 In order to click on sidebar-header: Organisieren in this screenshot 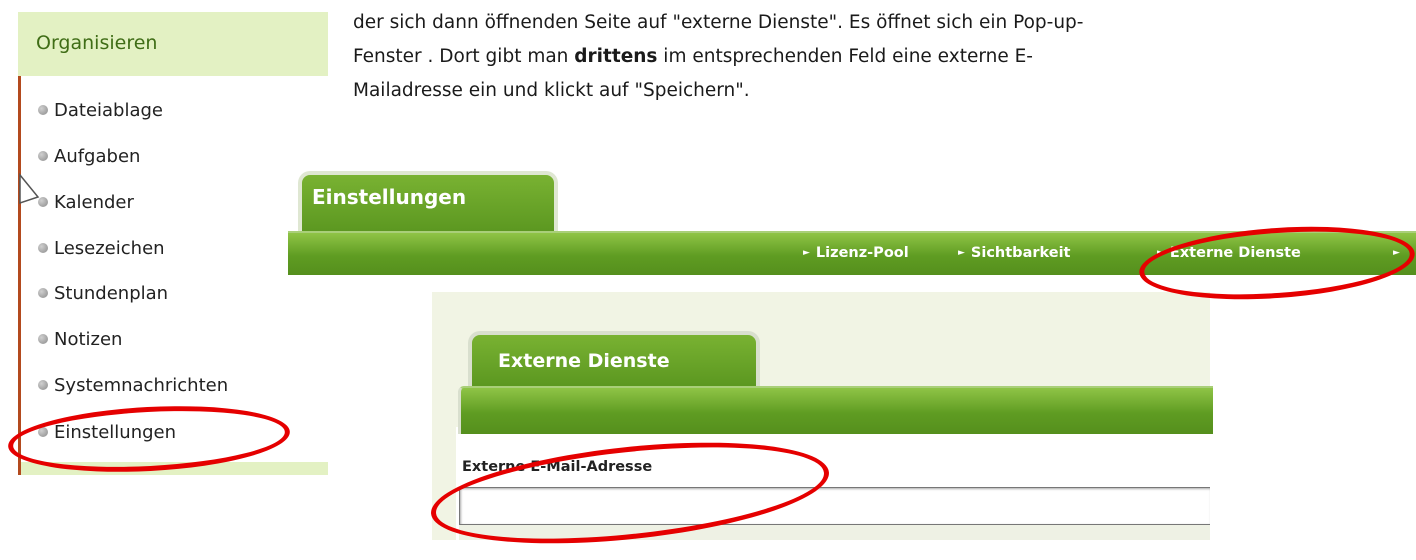, I will do `click(173, 44)`.